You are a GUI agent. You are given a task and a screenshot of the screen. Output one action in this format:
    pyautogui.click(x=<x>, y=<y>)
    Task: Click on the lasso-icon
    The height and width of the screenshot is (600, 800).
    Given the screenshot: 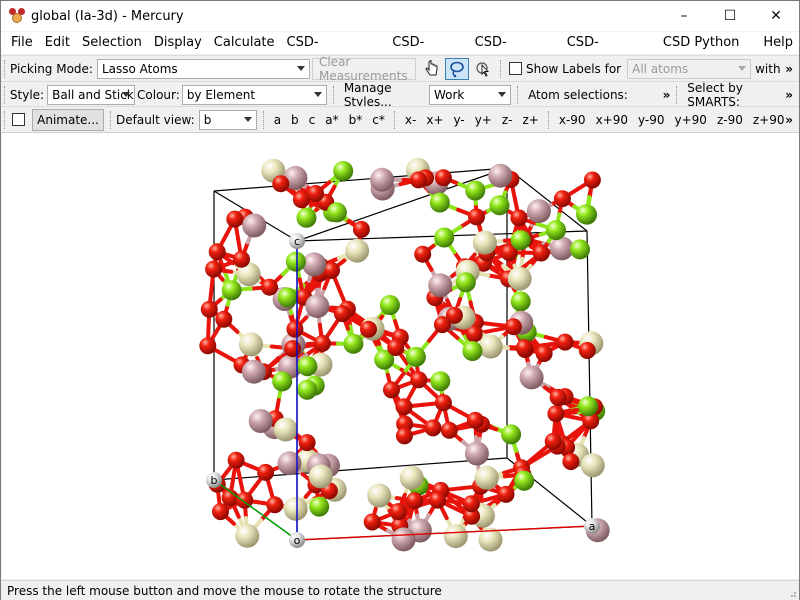 What is the action you would take?
    pyautogui.click(x=456, y=68)
    